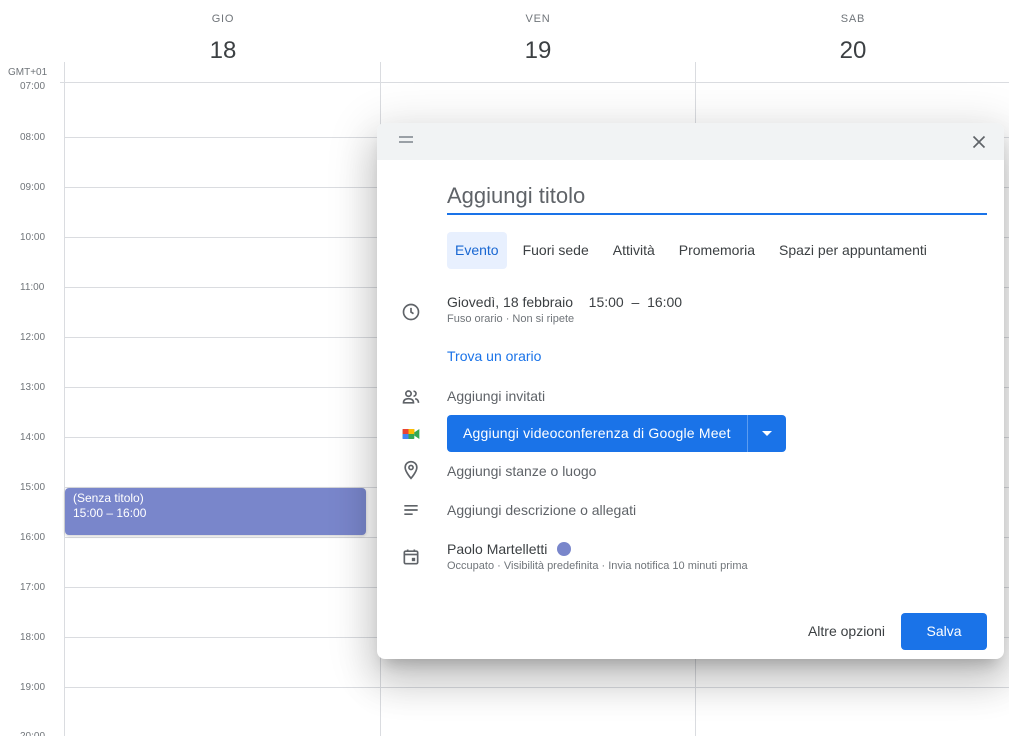  Describe the element at coordinates (846, 631) in the screenshot. I see `more-options-button: Altre opzioni` at that location.